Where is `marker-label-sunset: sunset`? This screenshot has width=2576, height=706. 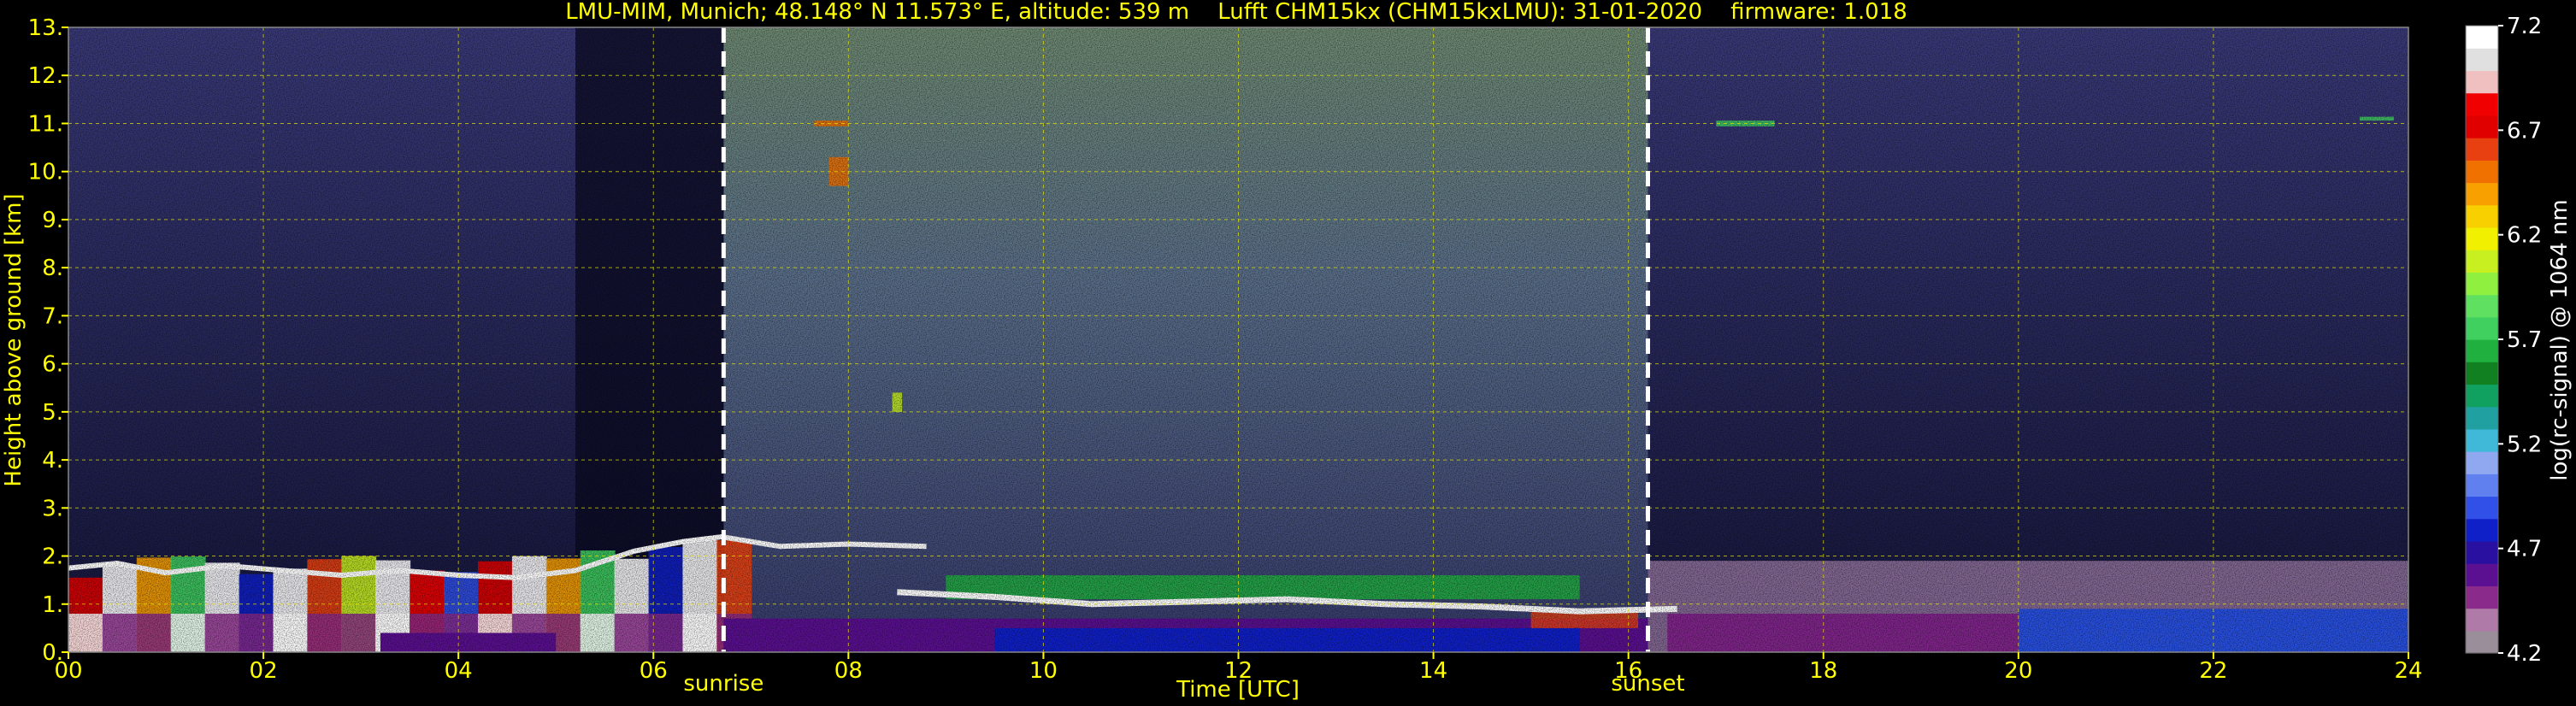
marker-label-sunset: sunset is located at coordinates (1648, 684).